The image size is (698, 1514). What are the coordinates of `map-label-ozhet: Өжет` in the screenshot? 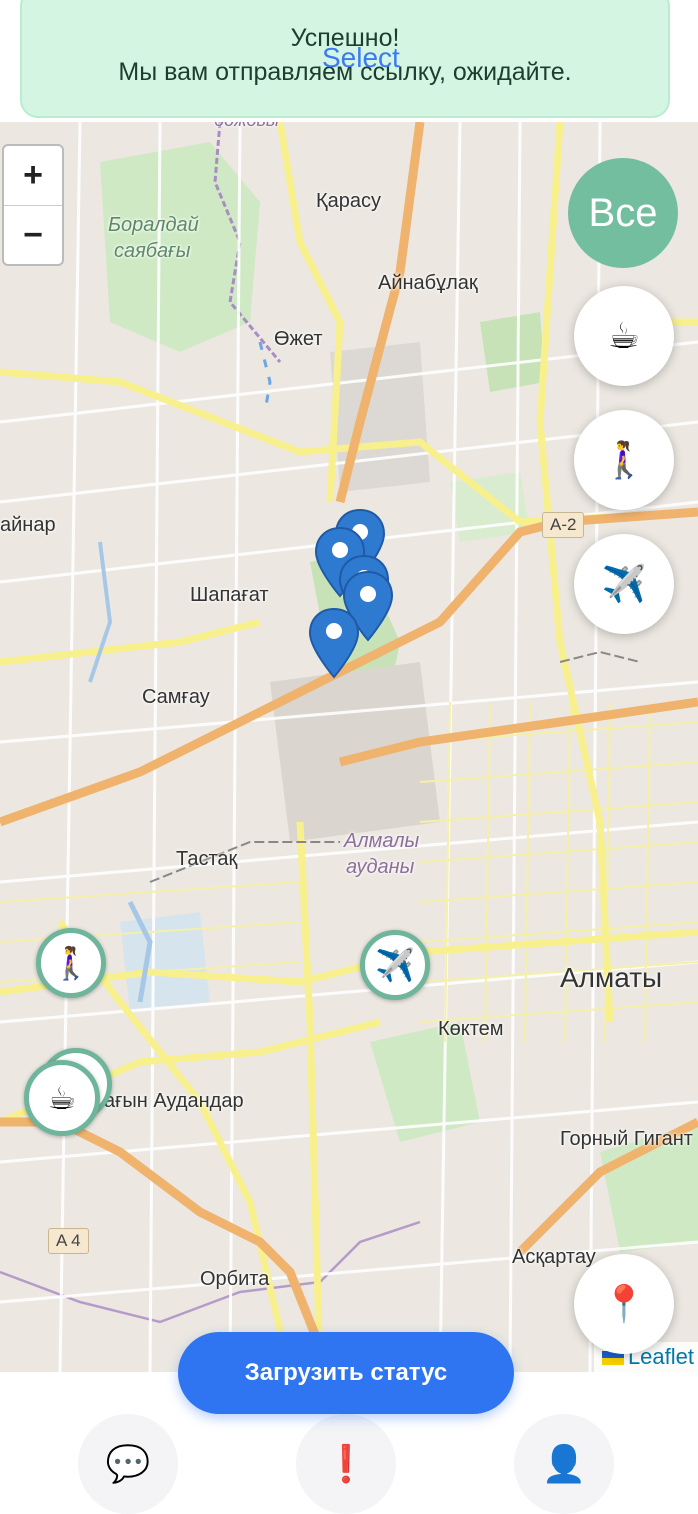 It's located at (298, 339).